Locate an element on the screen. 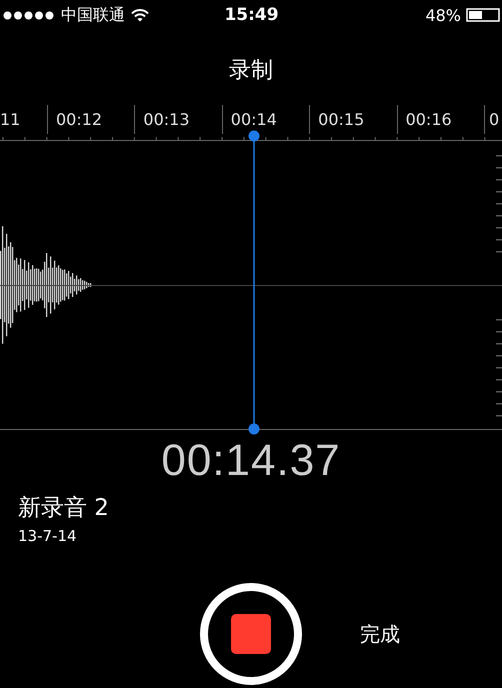 This screenshot has height=688, width=502. time-label: 11 is located at coordinates (10, 119).